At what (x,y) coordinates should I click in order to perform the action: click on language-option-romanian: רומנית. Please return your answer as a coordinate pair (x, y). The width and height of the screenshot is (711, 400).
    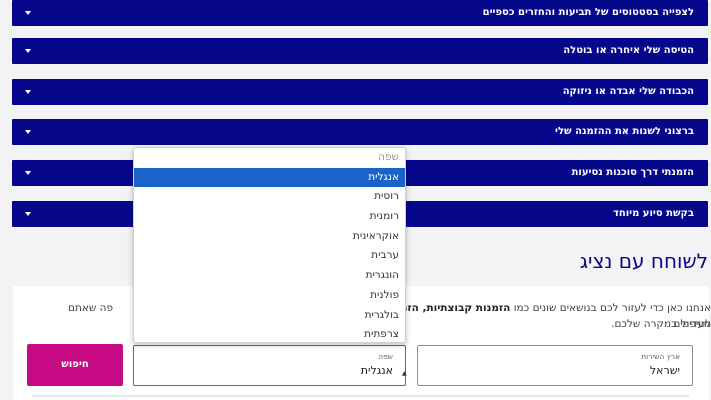
    Looking at the image, I should click on (269, 217).